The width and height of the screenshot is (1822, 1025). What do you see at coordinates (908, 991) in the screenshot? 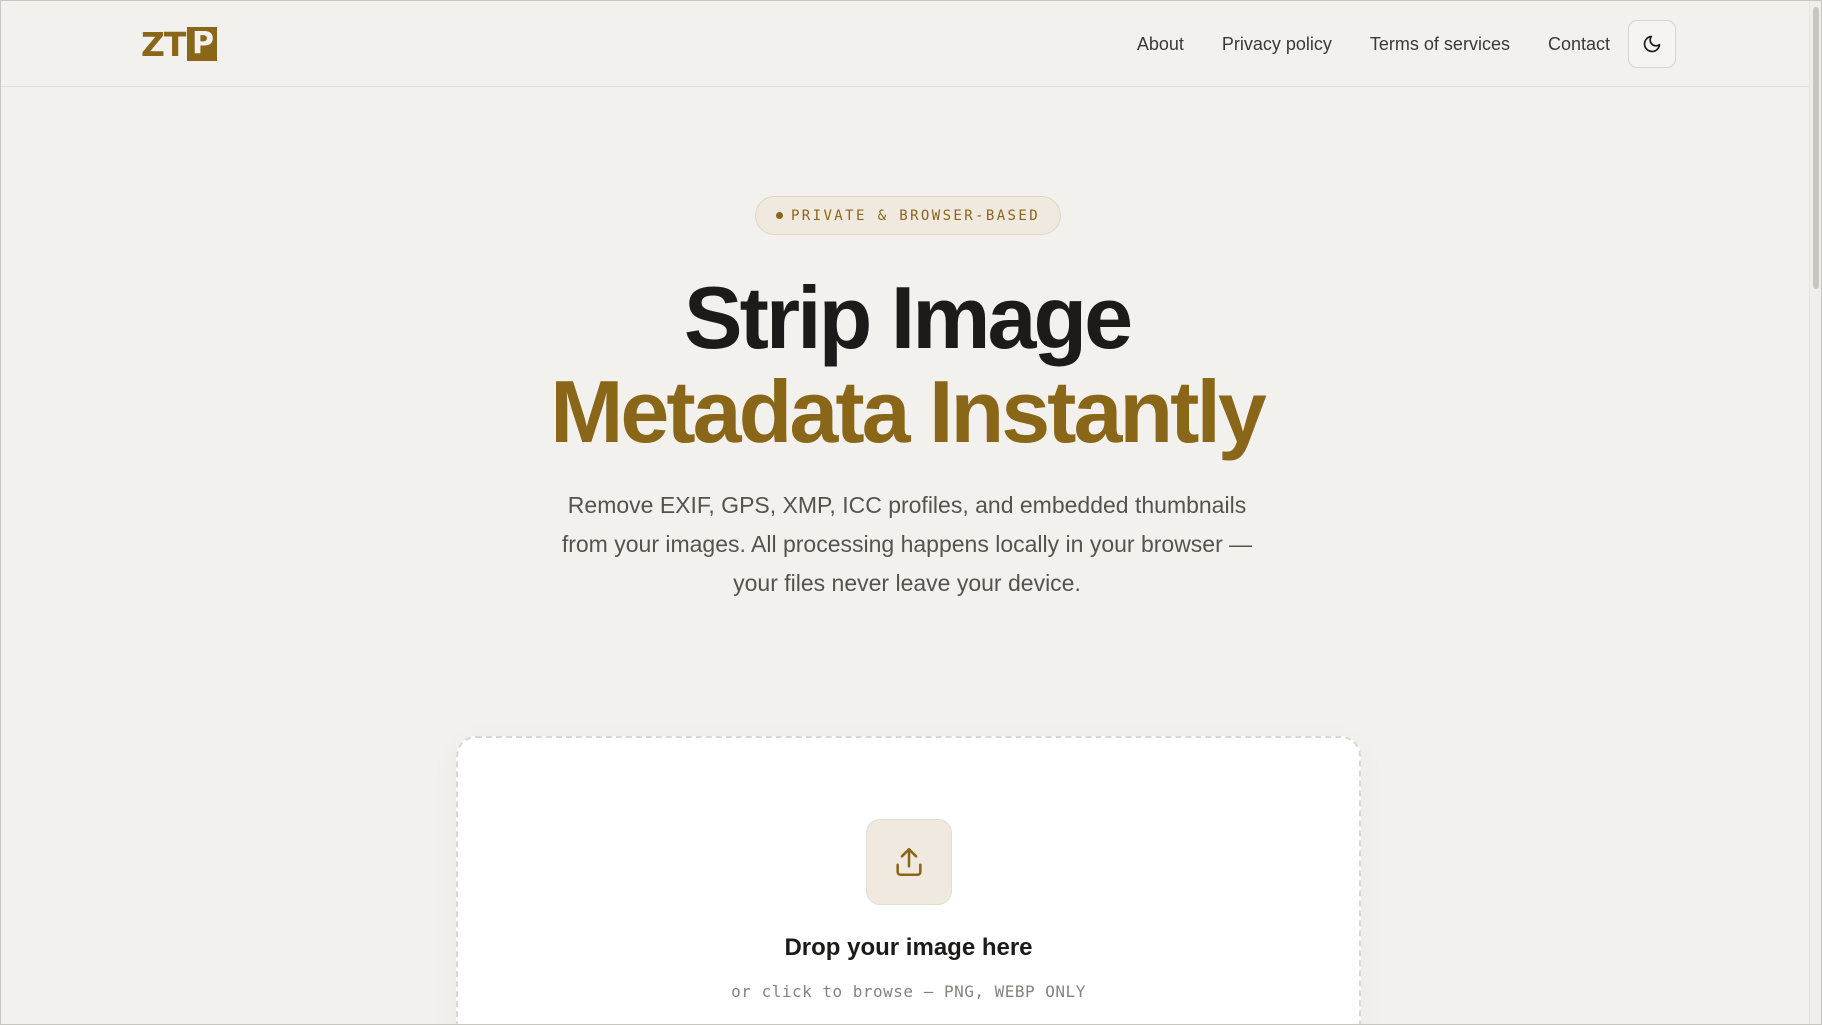
I see `dropzone-hint: or click to browse — PNG, WEBP ONLY` at bounding box center [908, 991].